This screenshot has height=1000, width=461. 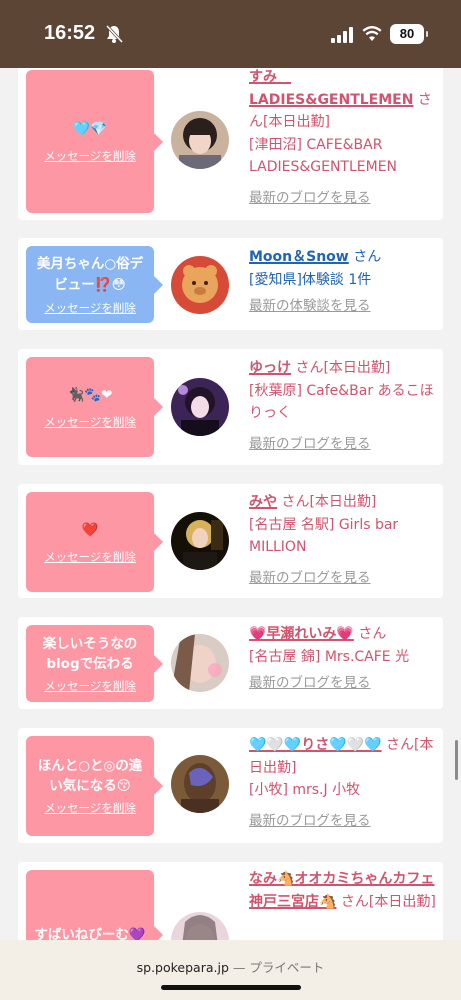 I want to click on address-bar: sp.pokepara.jp — プライベート, so click(x=230, y=970).